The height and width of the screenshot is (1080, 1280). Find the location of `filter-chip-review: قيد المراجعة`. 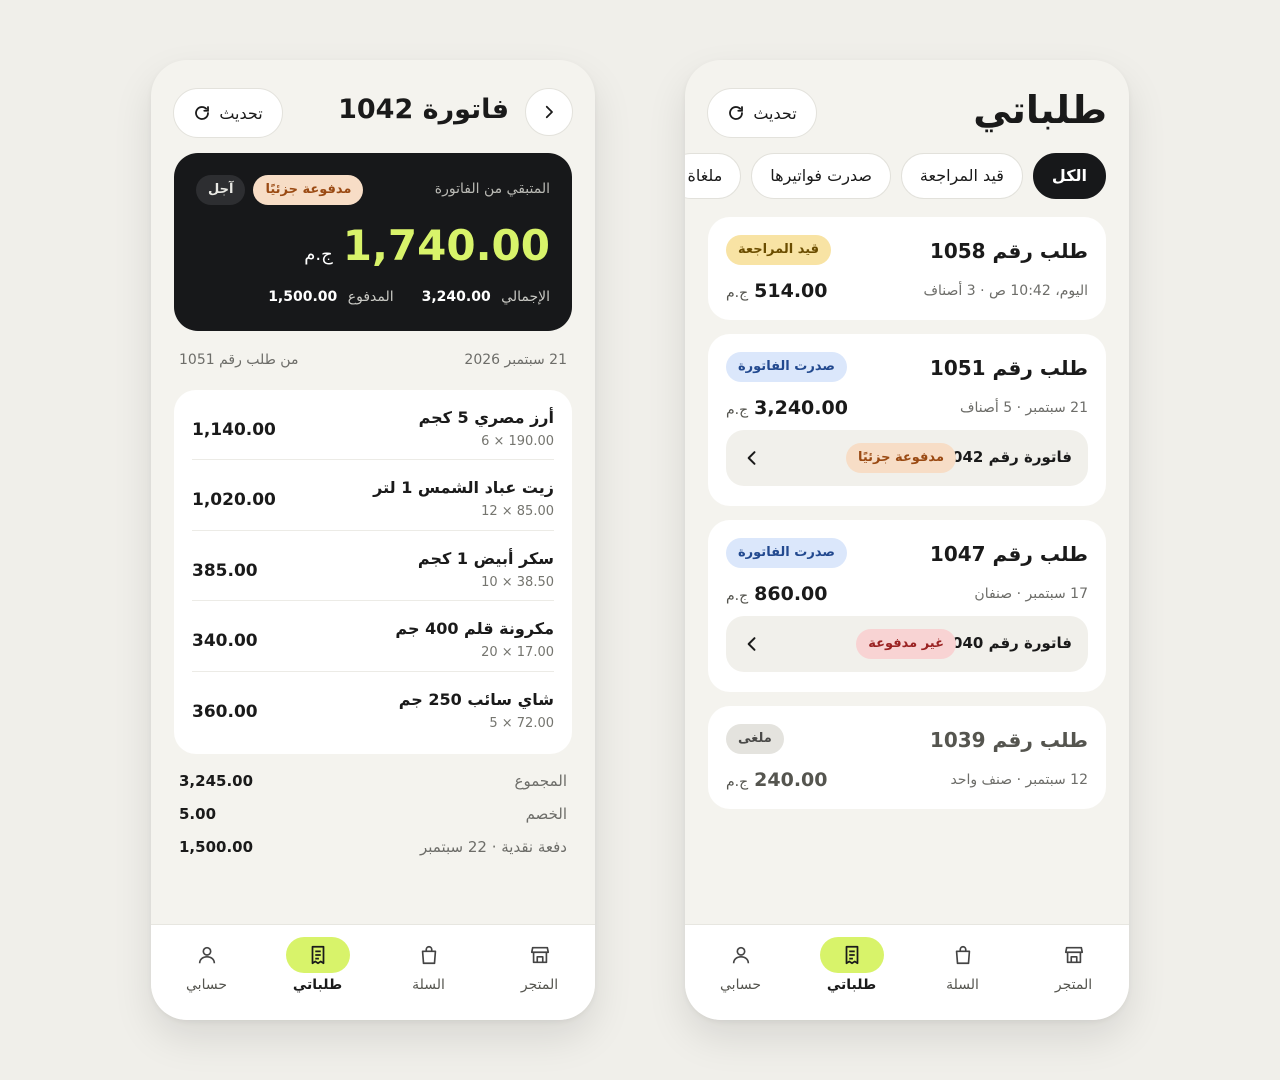

filter-chip-review: قيد المراجعة is located at coordinates (961, 176).